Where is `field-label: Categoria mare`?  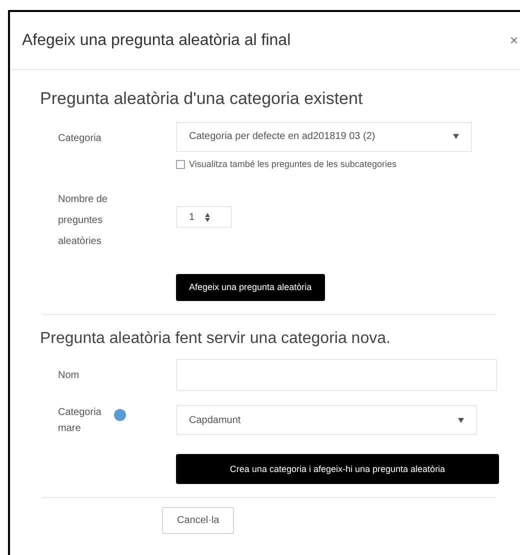
field-label: Categoria mare is located at coordinates (79, 421).